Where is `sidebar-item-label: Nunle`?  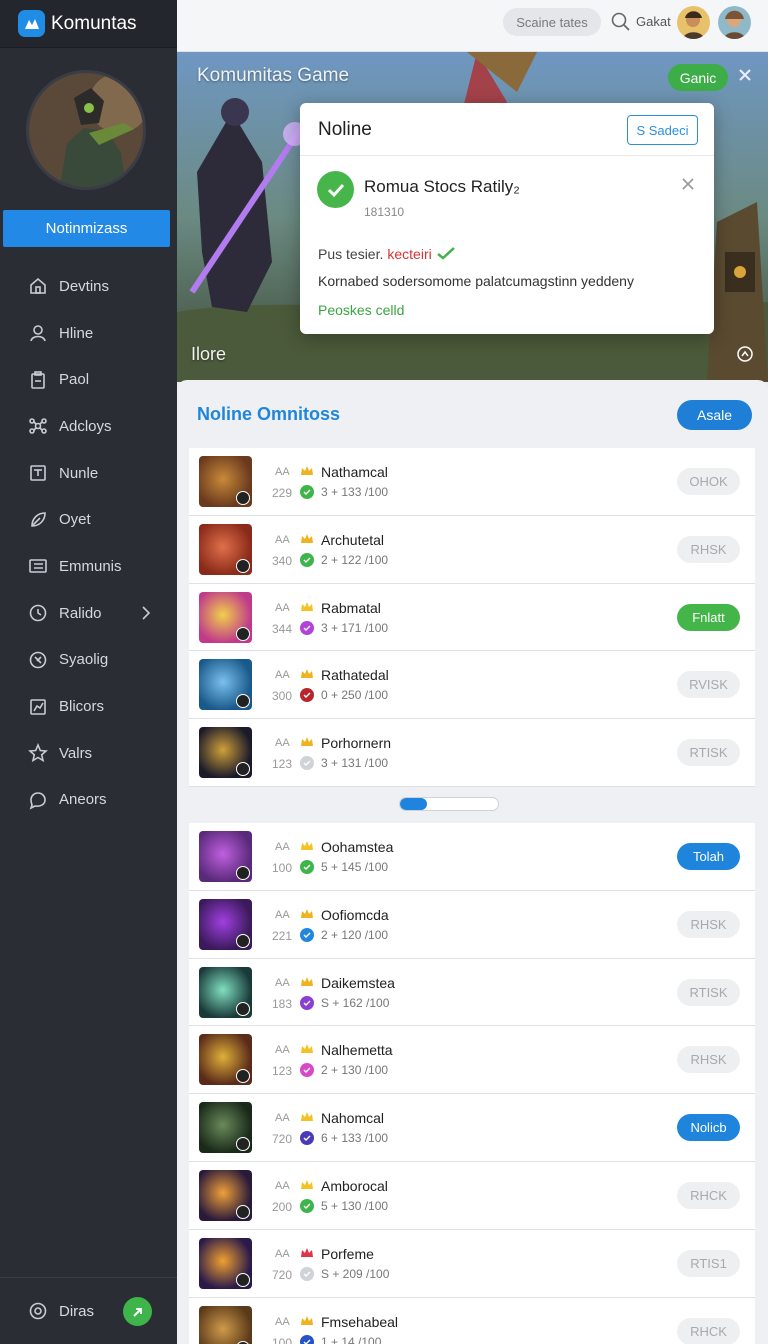 sidebar-item-label: Nunle is located at coordinates (79, 473).